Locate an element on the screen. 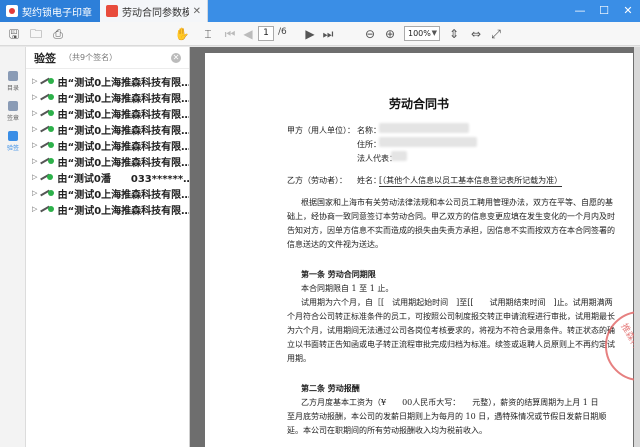 The width and height of the screenshot is (640, 447). next-page-icon: ▶ is located at coordinates (310, 34).